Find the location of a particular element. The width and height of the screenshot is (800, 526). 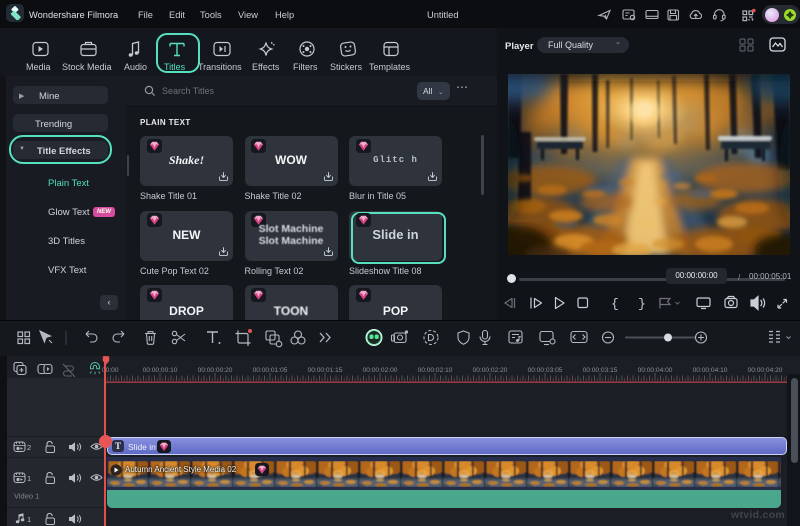

svg-text: Video 1 is located at coordinates (26, 496).